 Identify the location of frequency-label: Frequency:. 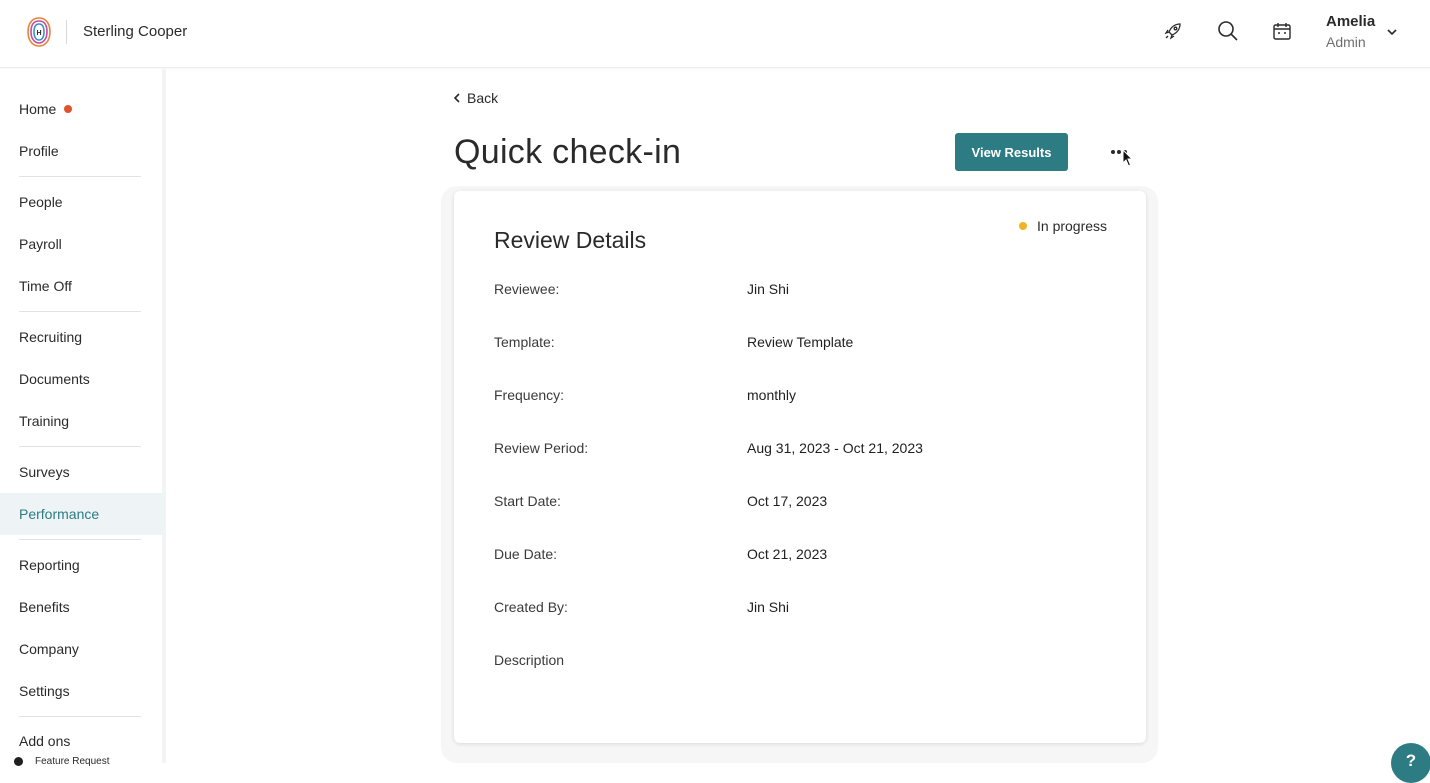
(529, 395).